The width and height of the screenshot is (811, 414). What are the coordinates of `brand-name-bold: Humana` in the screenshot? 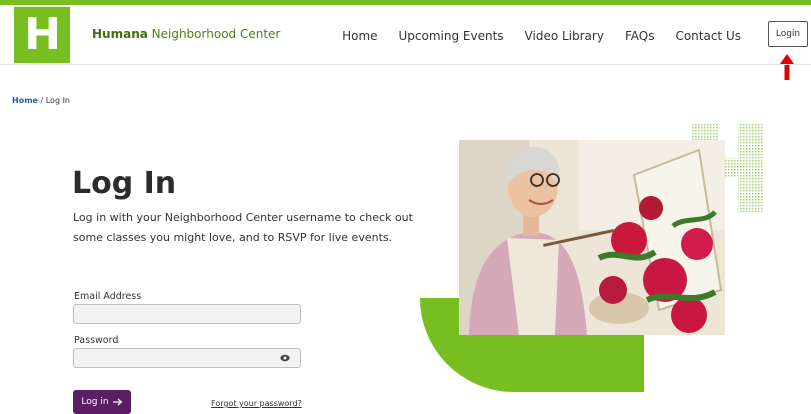 It's located at (120, 34).